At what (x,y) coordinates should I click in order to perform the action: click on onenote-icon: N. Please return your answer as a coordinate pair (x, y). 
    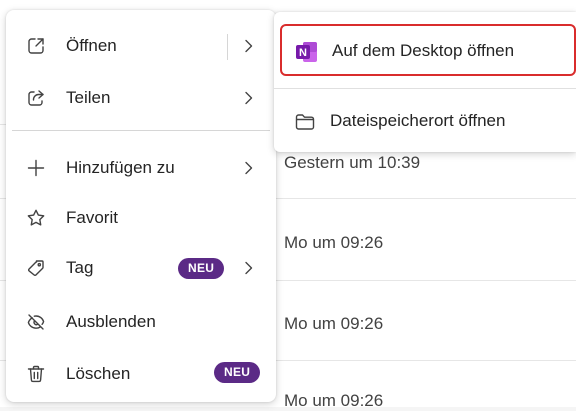
    Looking at the image, I should click on (307, 52).